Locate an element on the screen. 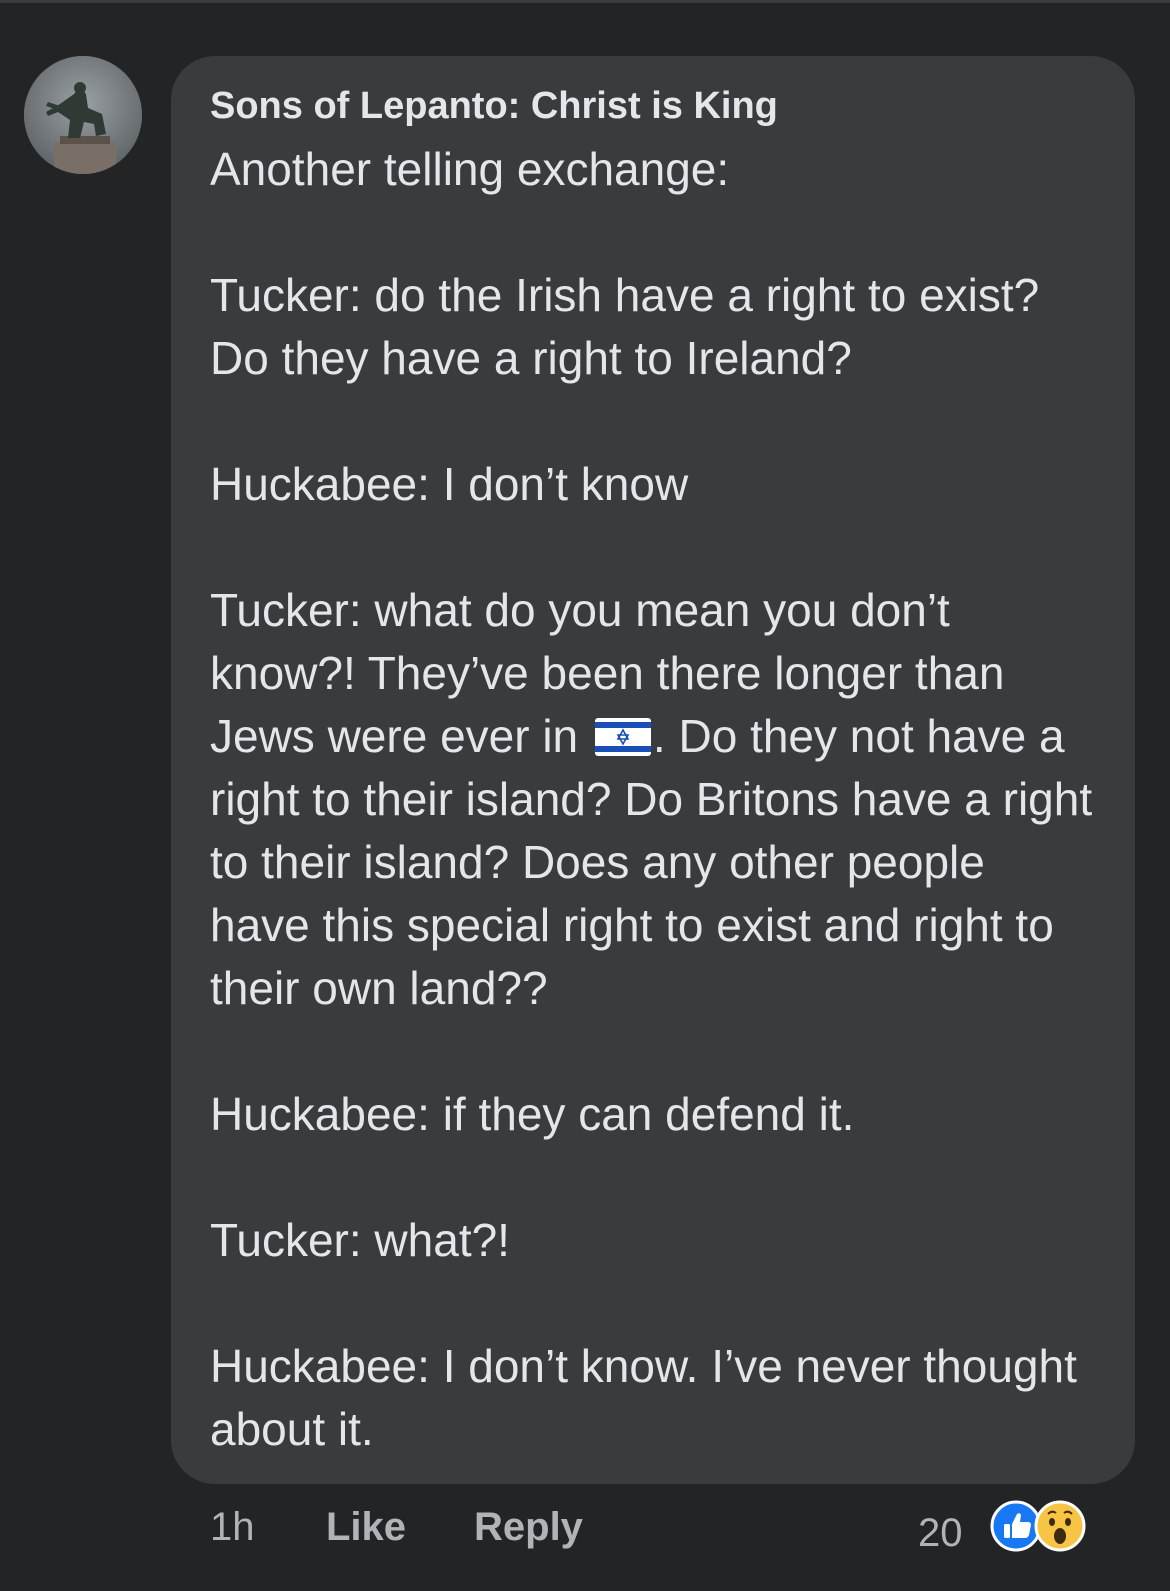  comment-paragraph: Huckabee: if they can defend it. is located at coordinates (532, 1114).